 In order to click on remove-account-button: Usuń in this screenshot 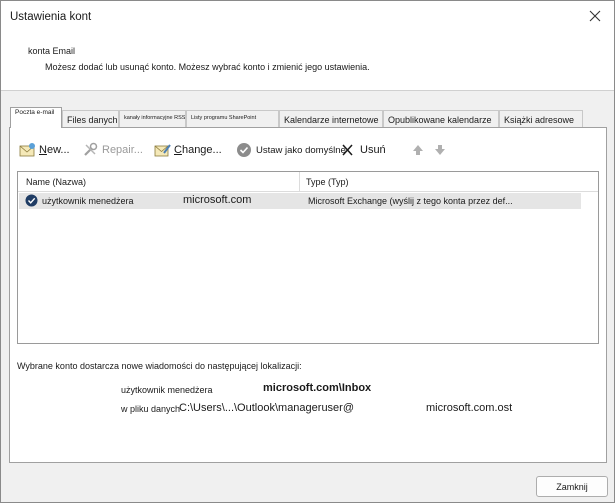, I will do `click(363, 150)`.